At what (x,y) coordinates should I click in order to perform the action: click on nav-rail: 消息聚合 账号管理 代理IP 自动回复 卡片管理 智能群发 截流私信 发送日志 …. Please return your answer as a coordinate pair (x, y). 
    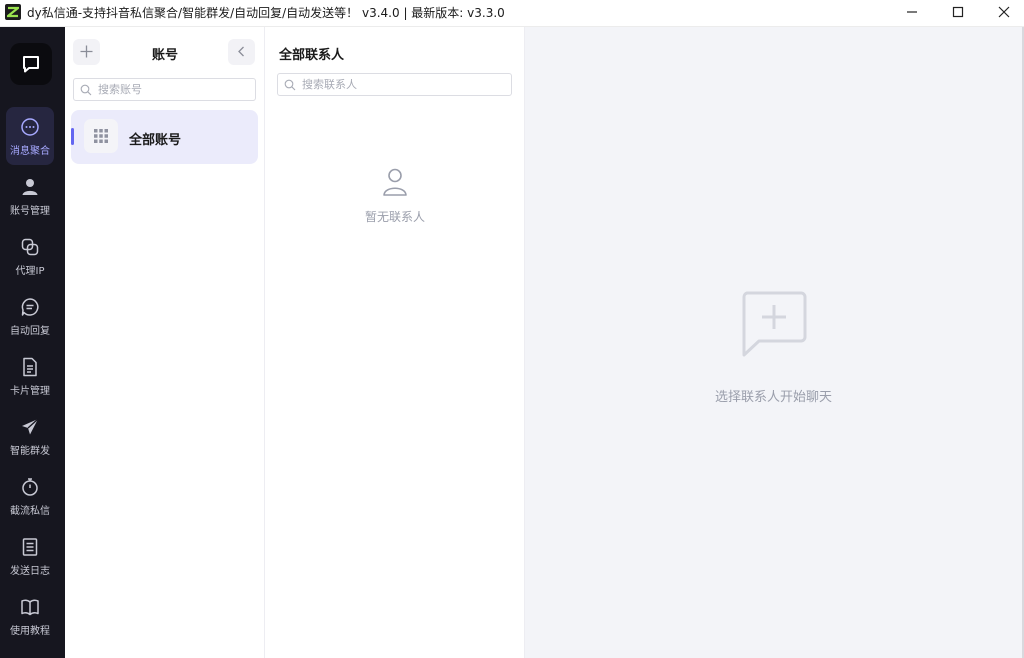
    Looking at the image, I should click on (32, 342).